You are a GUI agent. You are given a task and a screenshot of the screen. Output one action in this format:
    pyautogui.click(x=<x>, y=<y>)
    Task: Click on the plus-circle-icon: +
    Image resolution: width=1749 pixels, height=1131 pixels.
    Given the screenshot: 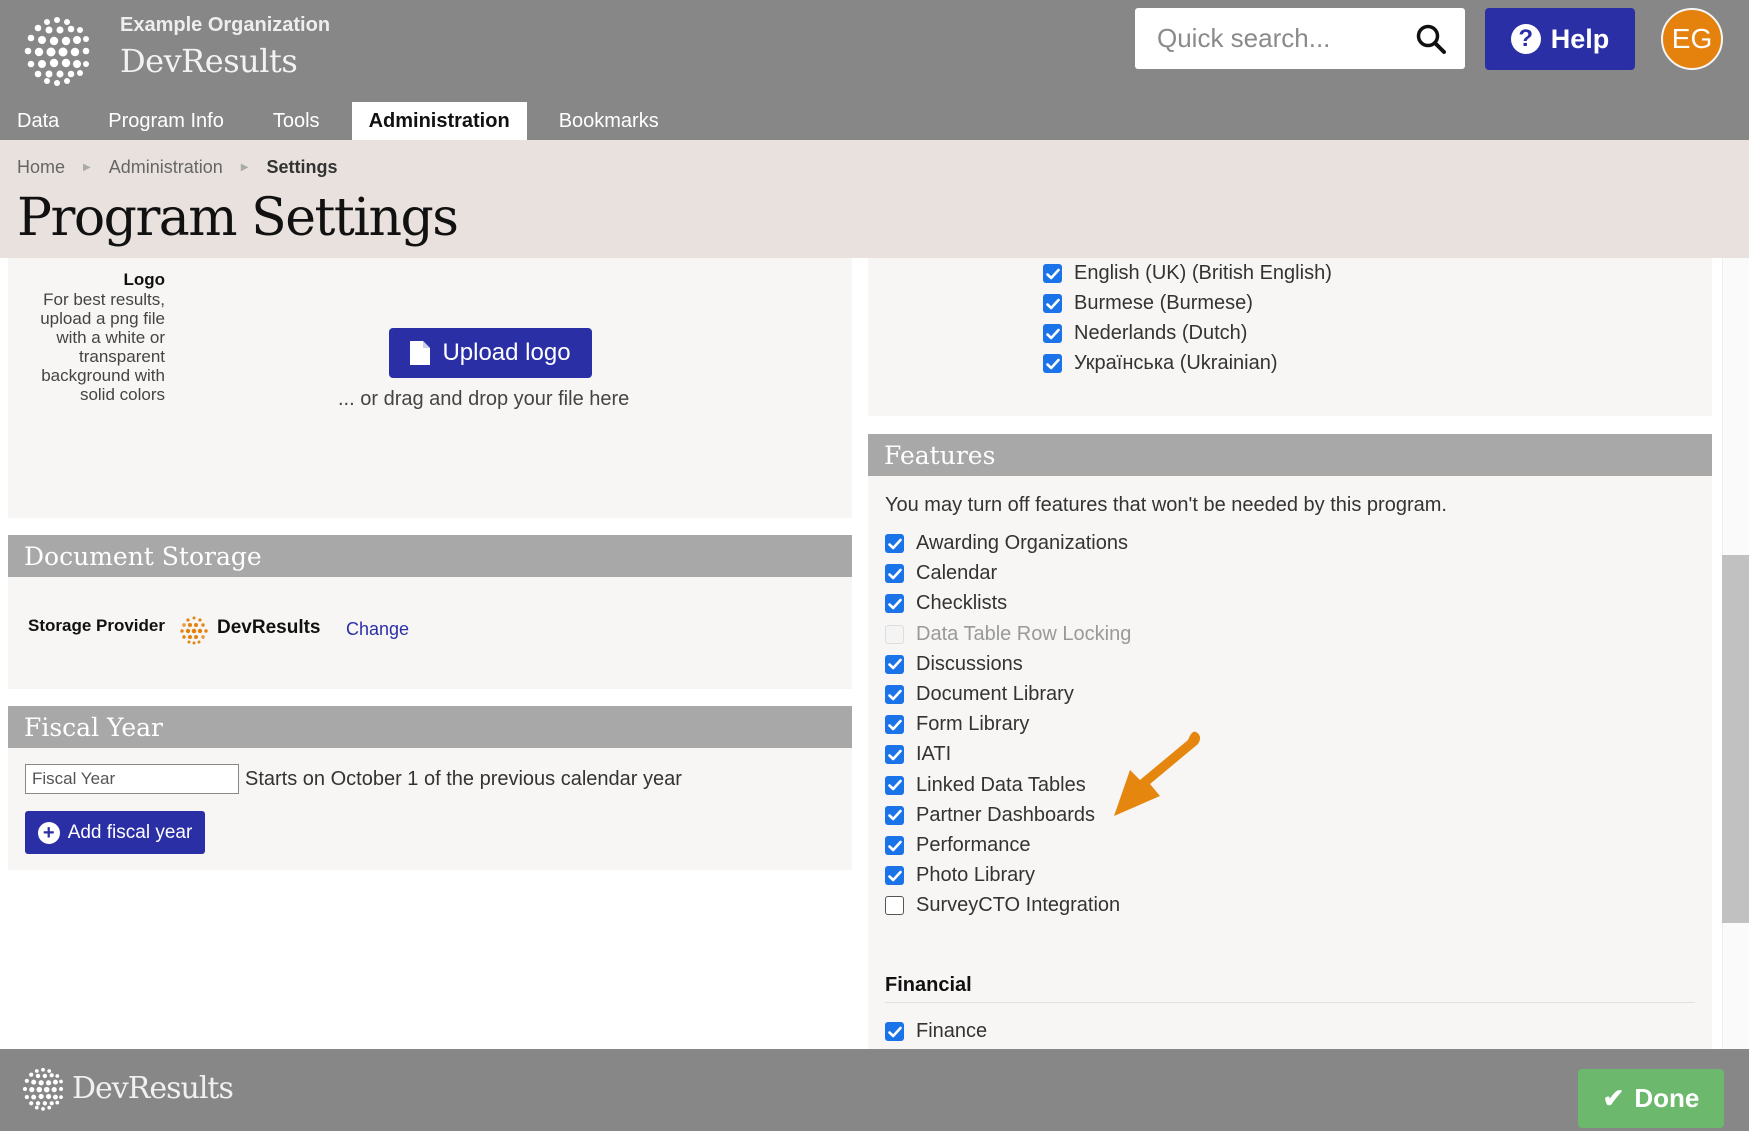 What is the action you would take?
    pyautogui.click(x=48, y=832)
    